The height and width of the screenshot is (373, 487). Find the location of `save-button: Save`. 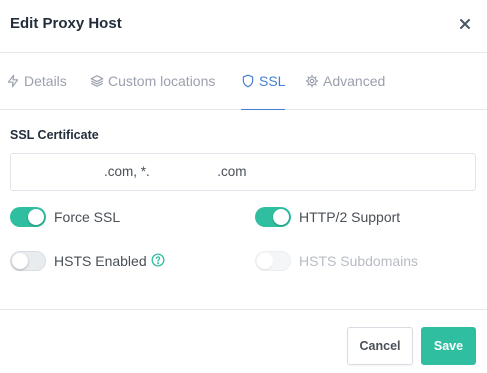

save-button: Save is located at coordinates (448, 346).